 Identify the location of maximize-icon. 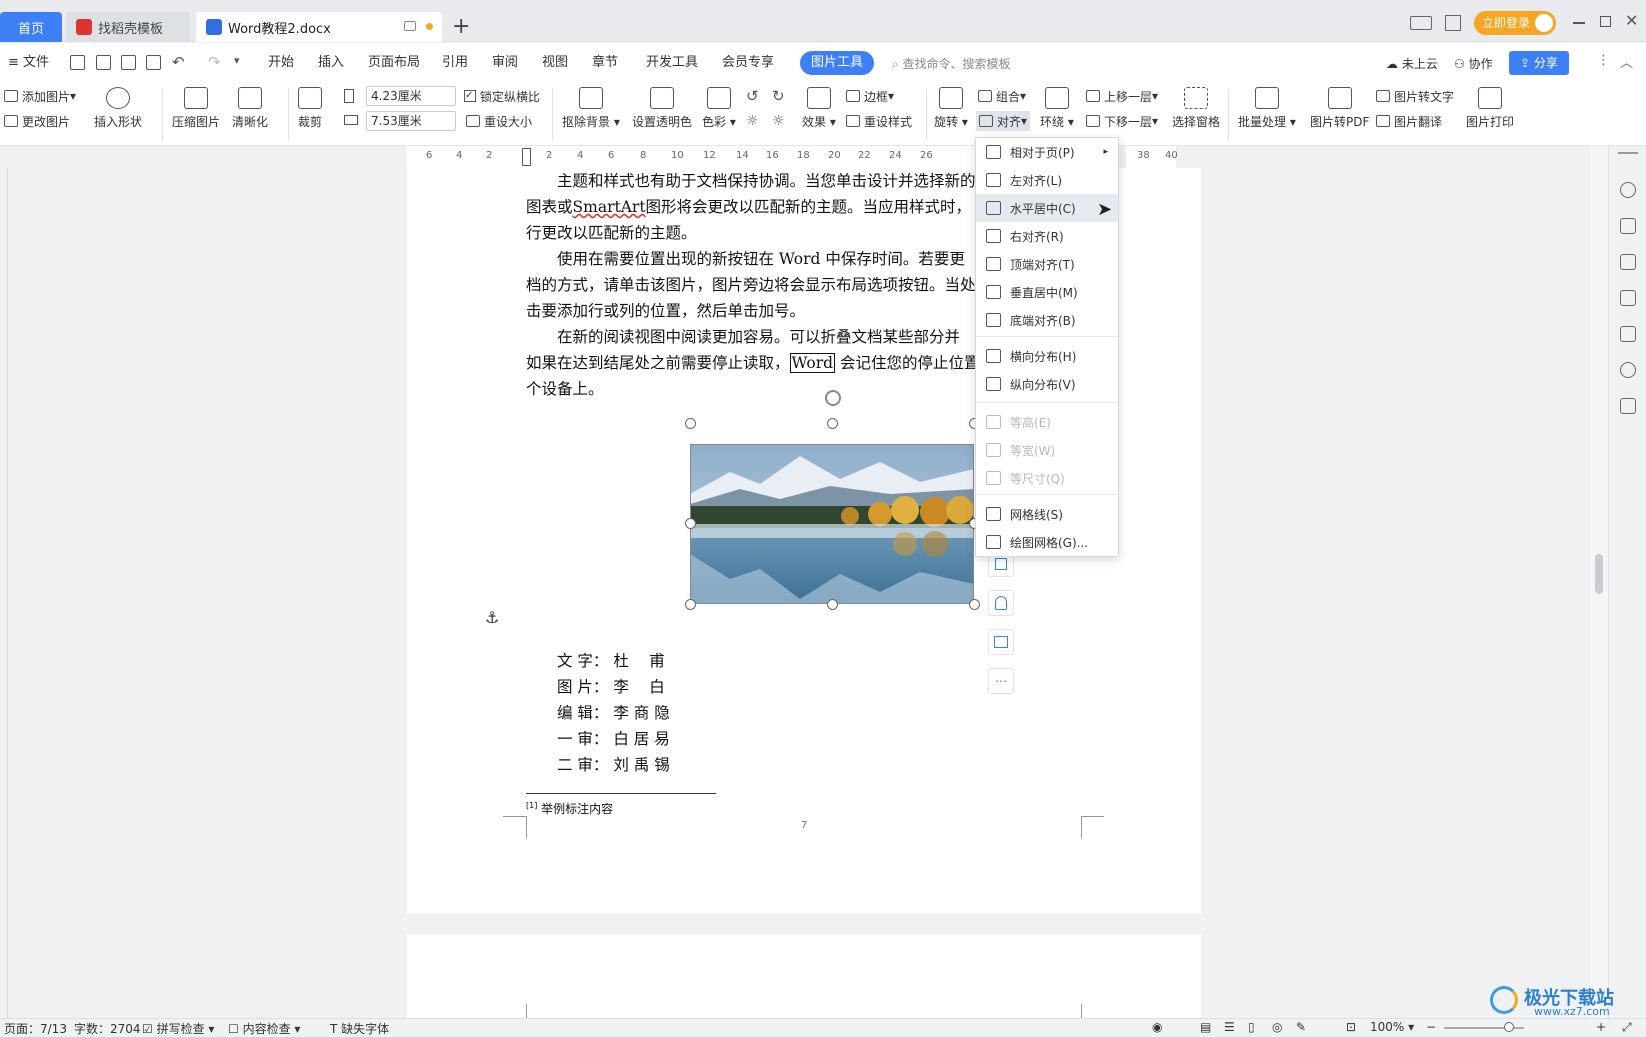
(1605, 21).